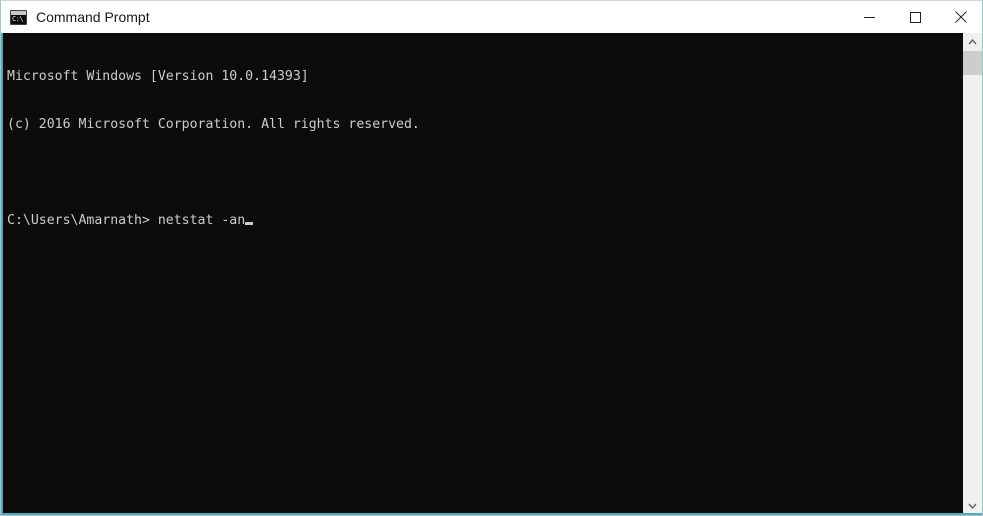  I want to click on title-bar: C:\ Command Prompt, so click(491, 17).